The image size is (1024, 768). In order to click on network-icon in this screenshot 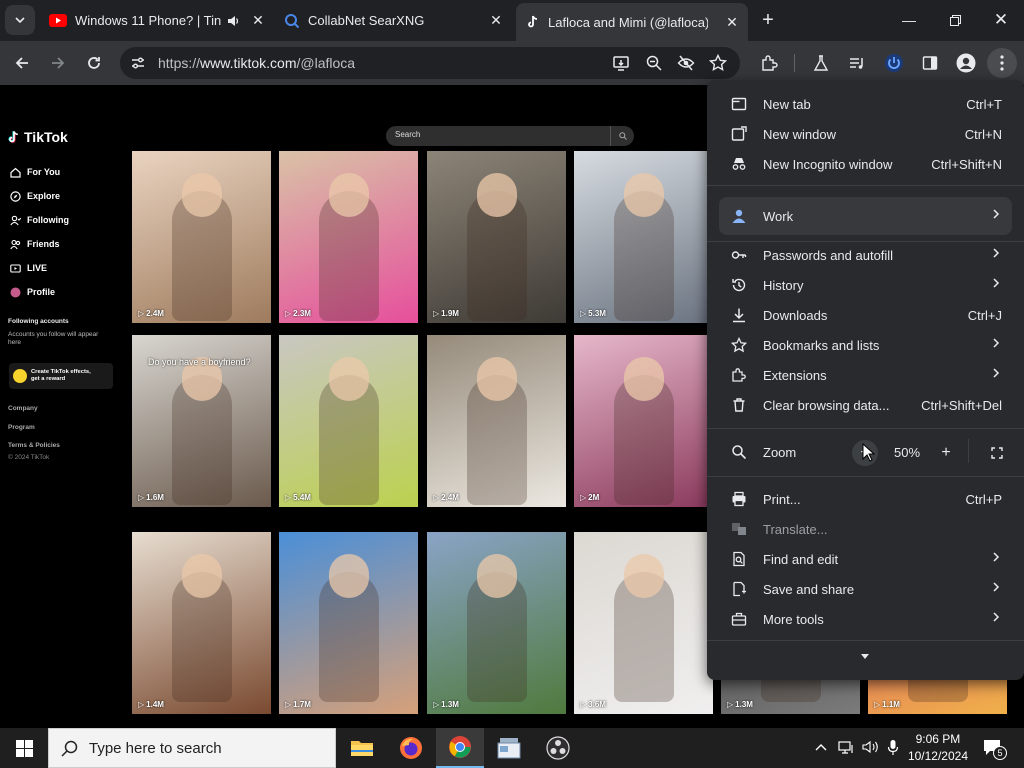, I will do `click(847, 747)`.